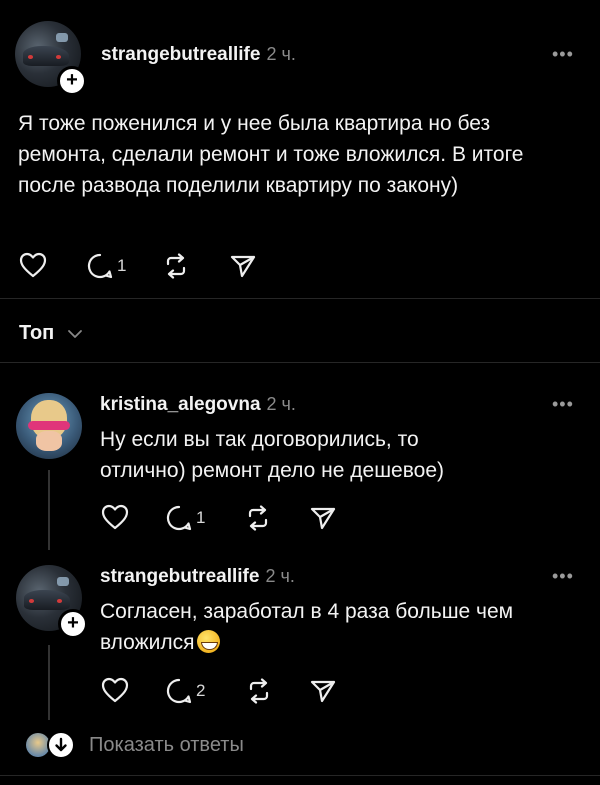  I want to click on grinning-face-emoji, so click(208, 641).